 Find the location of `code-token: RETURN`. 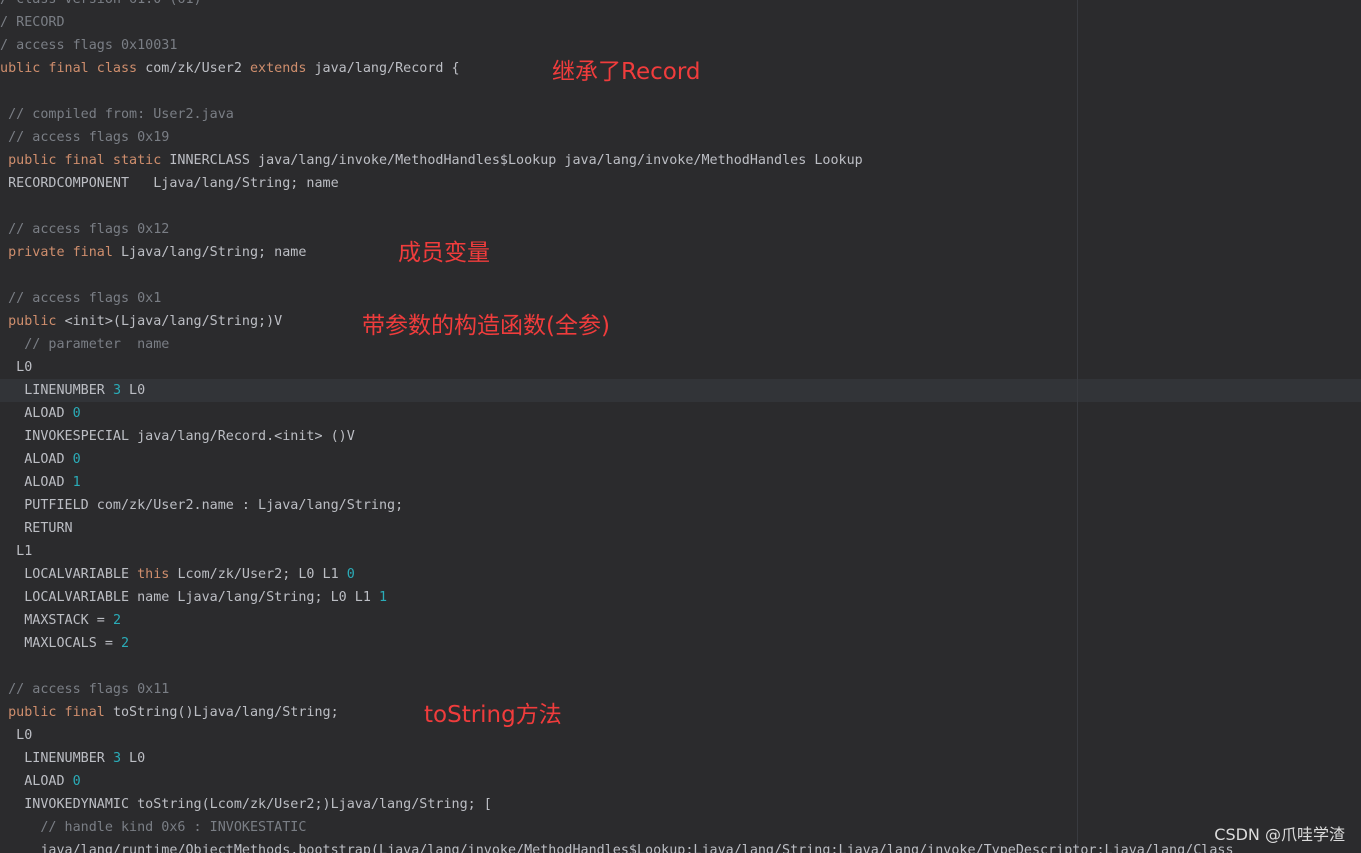

code-token: RETURN is located at coordinates (36, 528).